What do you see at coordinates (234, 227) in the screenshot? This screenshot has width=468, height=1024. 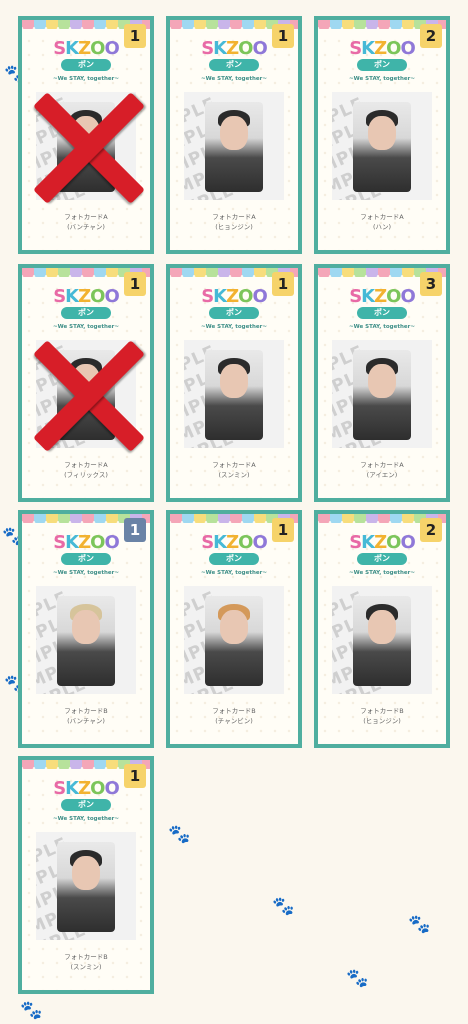 I see `member-name: (ヒョンジン)` at bounding box center [234, 227].